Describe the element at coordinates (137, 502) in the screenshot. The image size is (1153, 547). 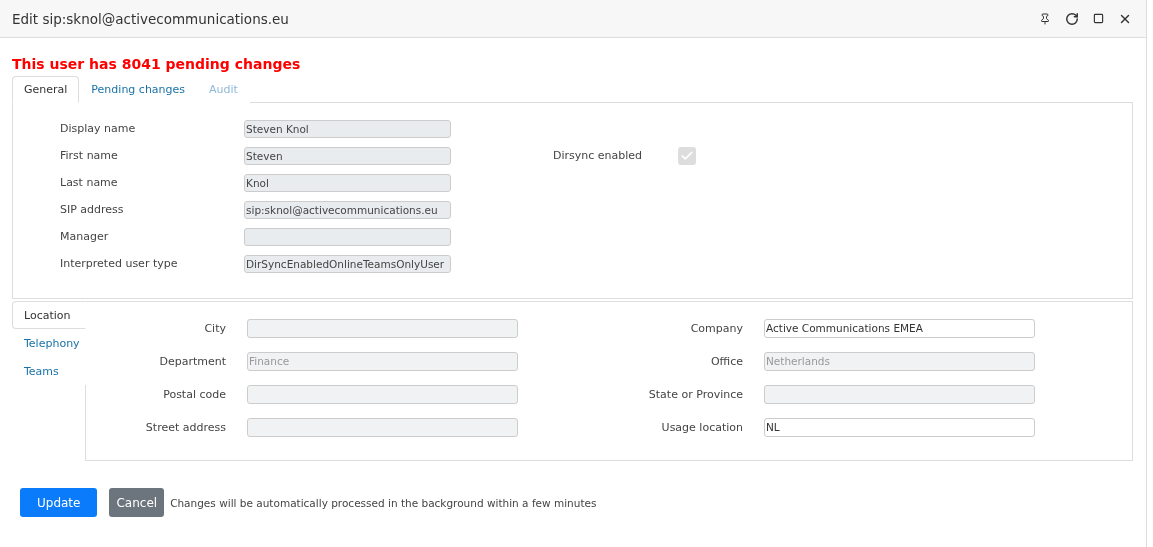
I see `cancel-button: Cancel` at that location.